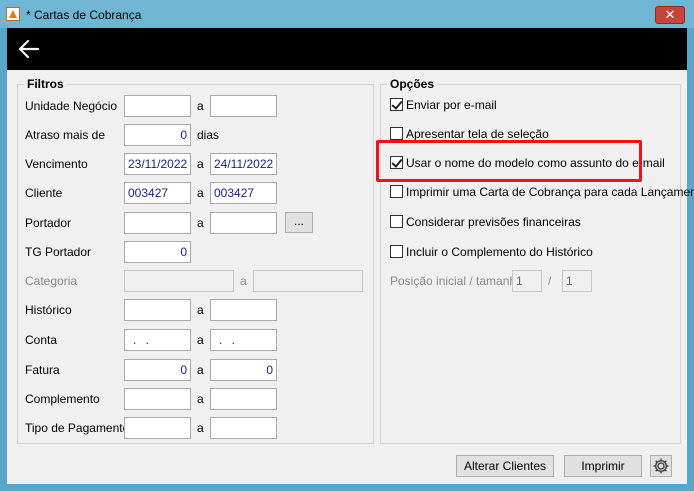 This screenshot has height=491, width=694. I want to click on highlight-box, so click(509, 161).